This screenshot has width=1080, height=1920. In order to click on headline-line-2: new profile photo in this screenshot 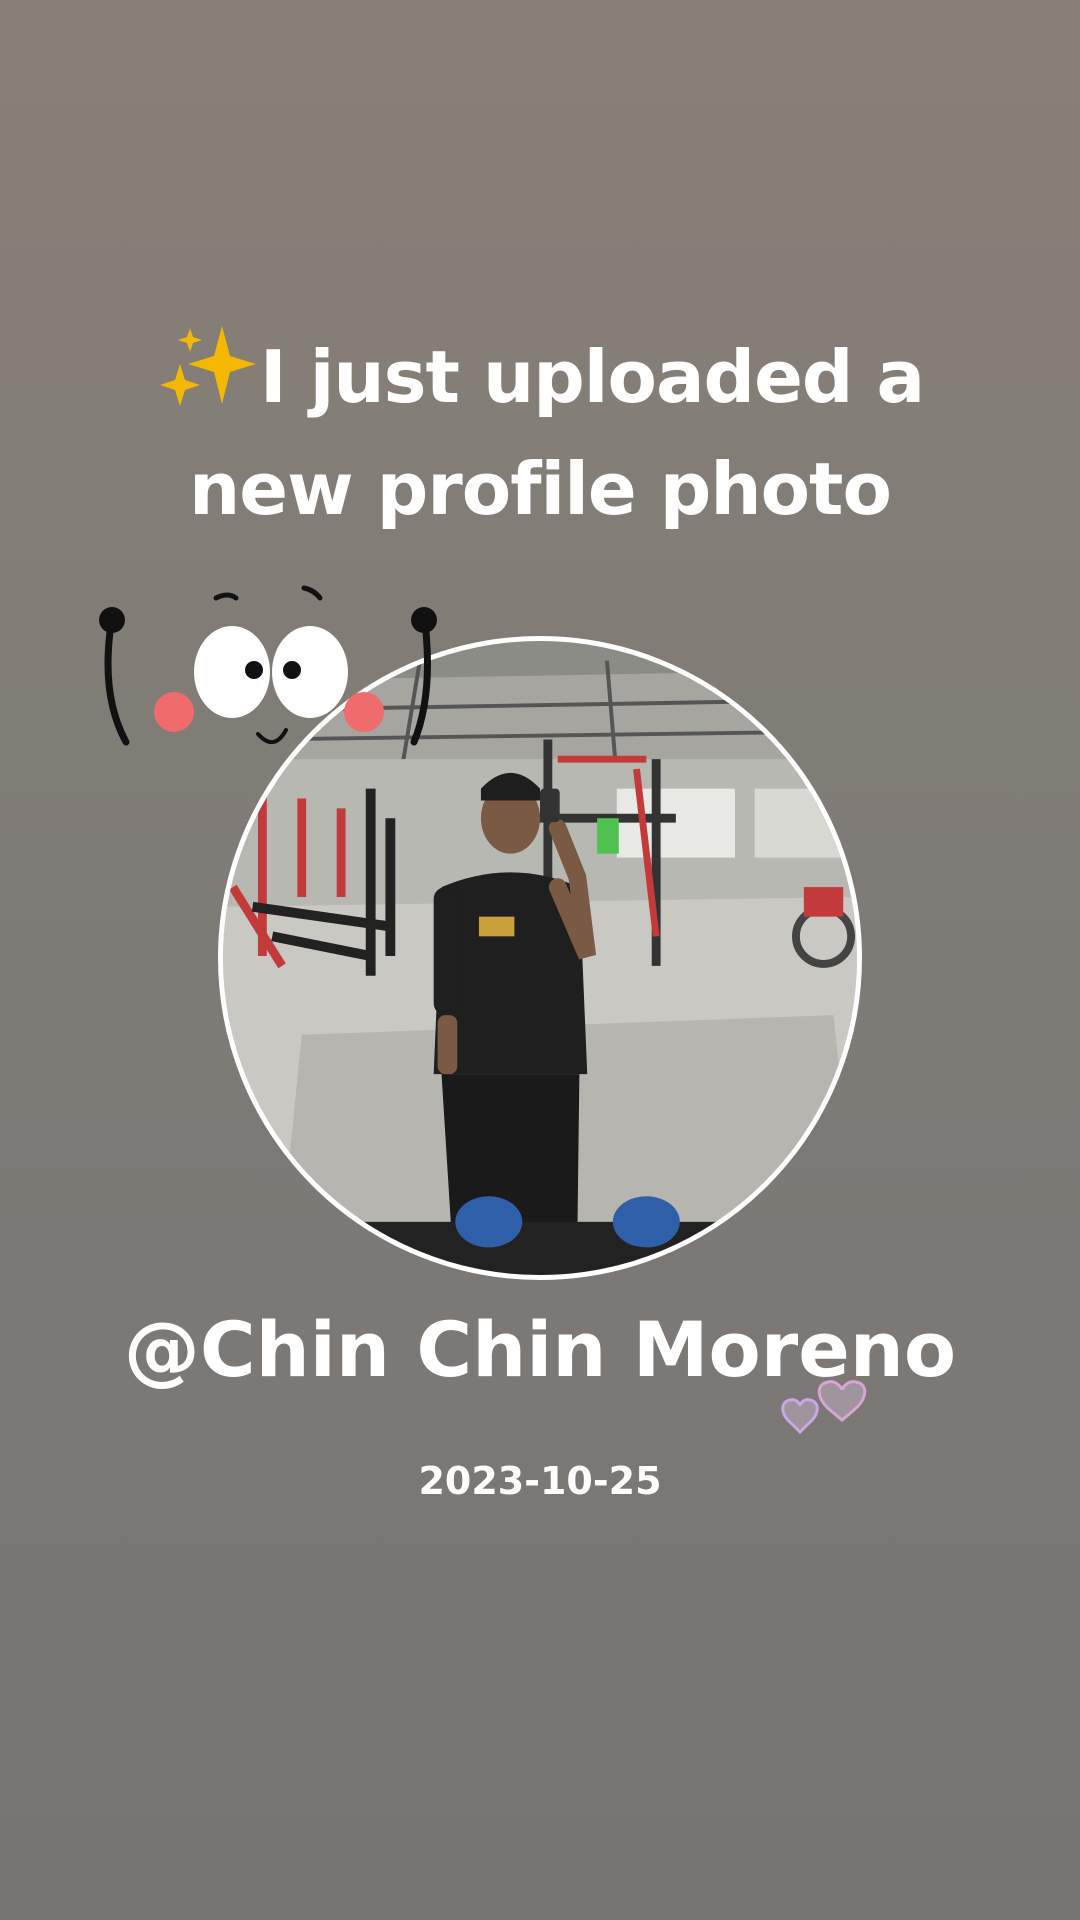, I will do `click(540, 489)`.